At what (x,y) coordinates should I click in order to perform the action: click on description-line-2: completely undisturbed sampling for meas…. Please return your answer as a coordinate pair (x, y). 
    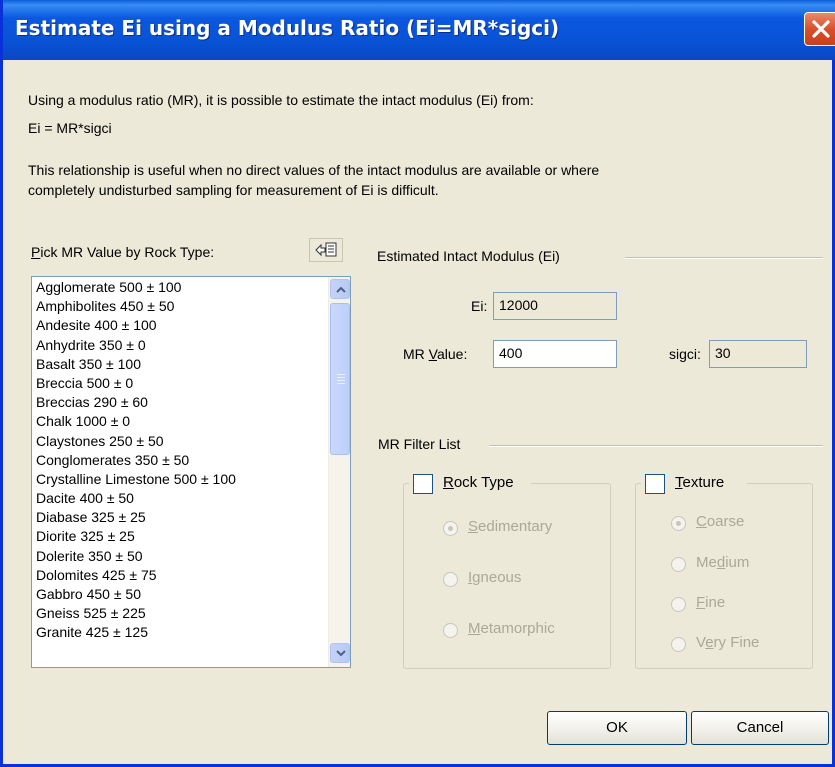
    Looking at the image, I should click on (233, 190).